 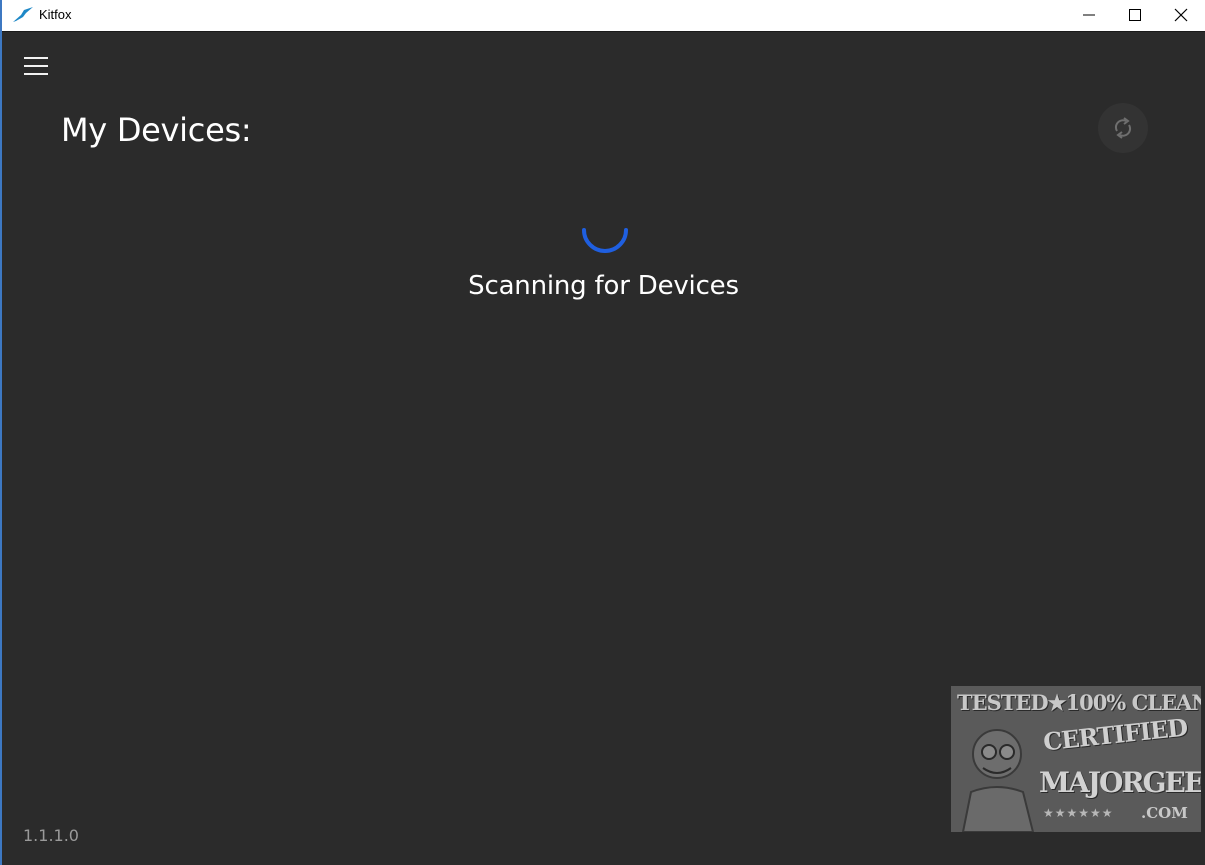 I want to click on watermark-tested-text: TESTED★100% CLEAN, so click(x=1079, y=702).